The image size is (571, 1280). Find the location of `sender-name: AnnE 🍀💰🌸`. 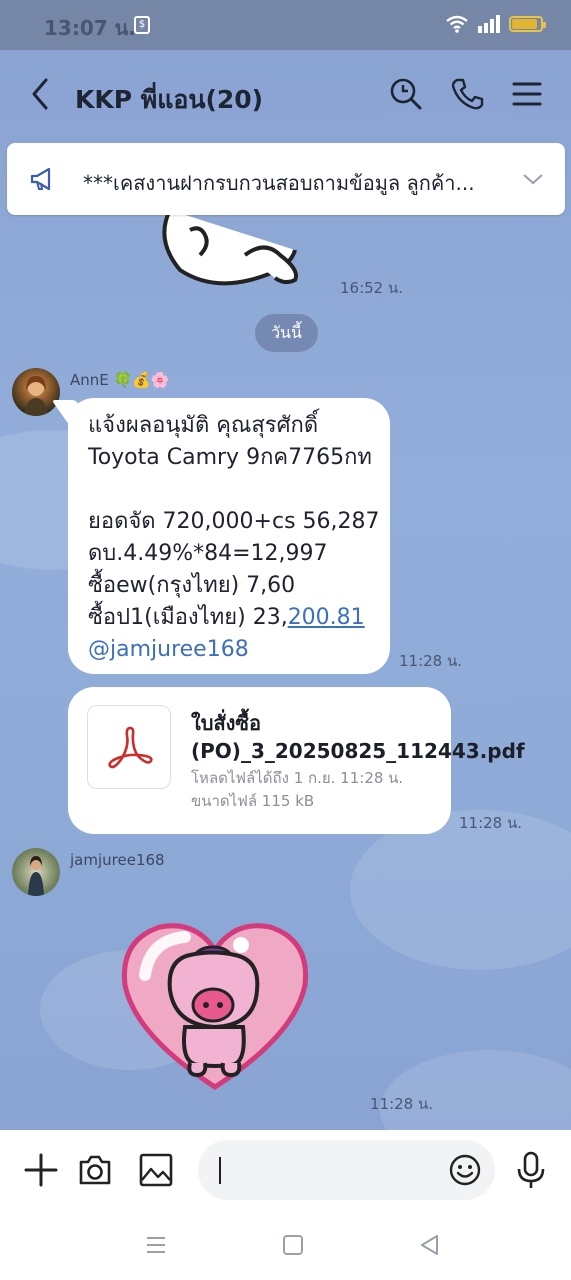

sender-name: AnnE 🍀💰🌸 is located at coordinates (120, 380).